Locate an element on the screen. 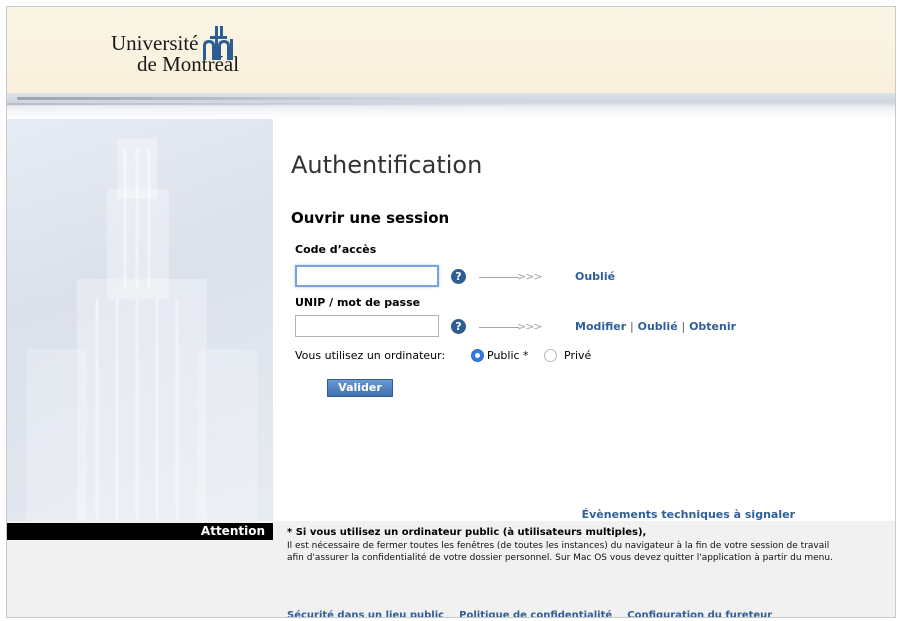 This screenshot has width=902, height=621. page-title: Authentification is located at coordinates (387, 165).